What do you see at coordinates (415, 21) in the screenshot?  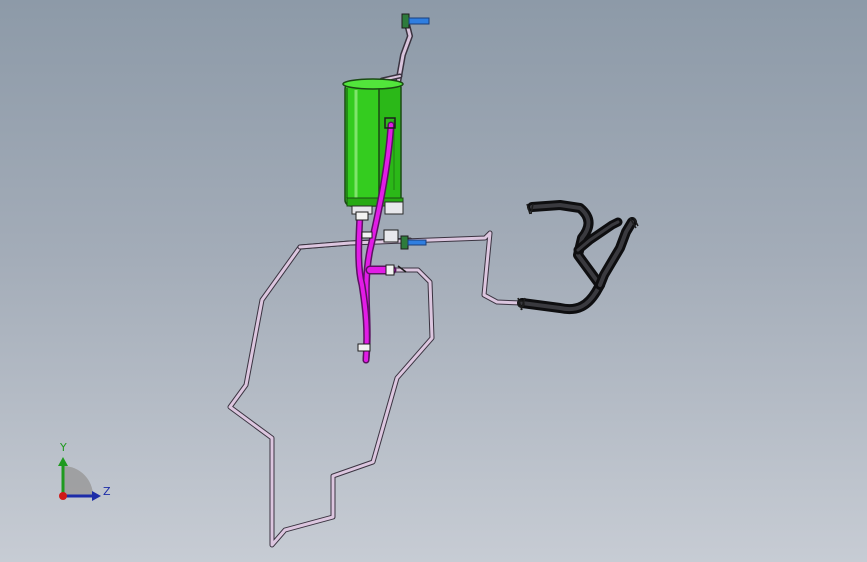 I see `bolt-fastener-top` at bounding box center [415, 21].